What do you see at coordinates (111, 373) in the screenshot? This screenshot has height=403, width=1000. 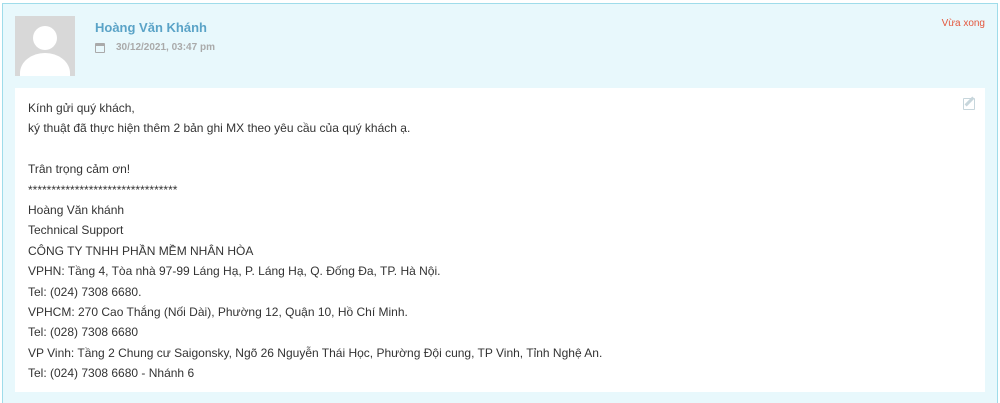 I see `comment-line: Tel: (024) 7308 6680 - Nhánh 6` at bounding box center [111, 373].